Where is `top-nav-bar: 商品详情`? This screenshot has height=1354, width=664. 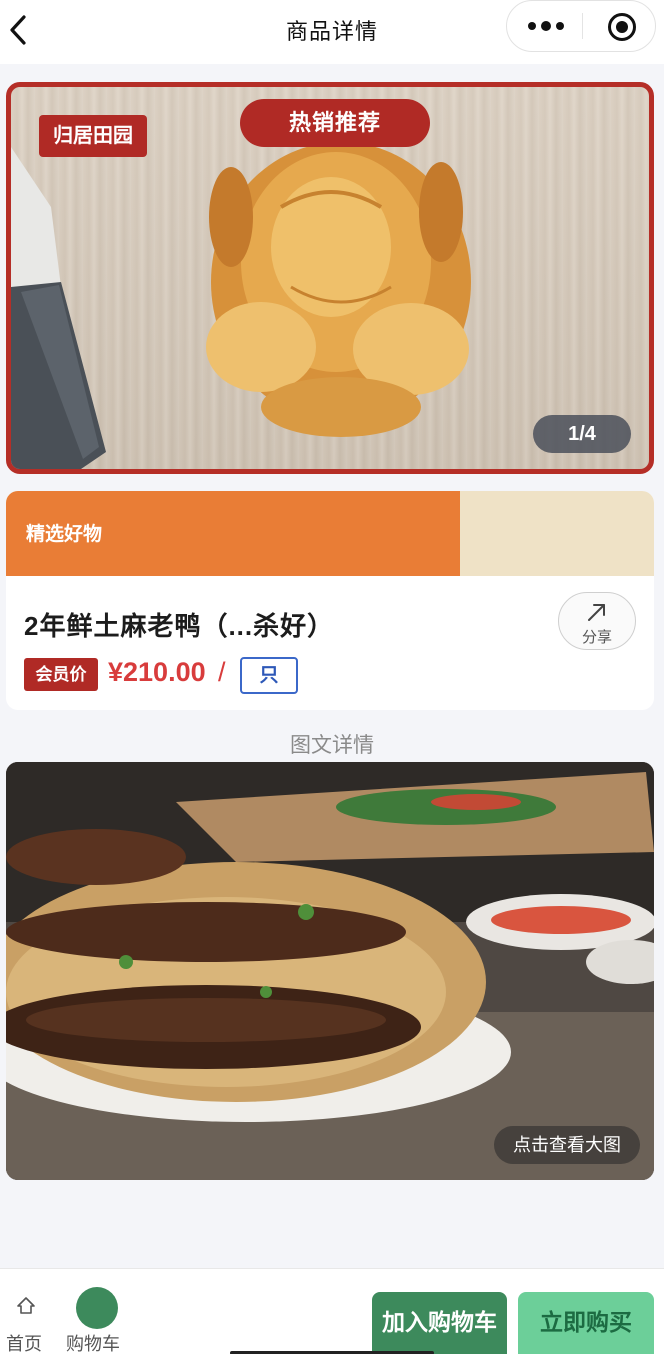 top-nav-bar: 商品详情 is located at coordinates (332, 32).